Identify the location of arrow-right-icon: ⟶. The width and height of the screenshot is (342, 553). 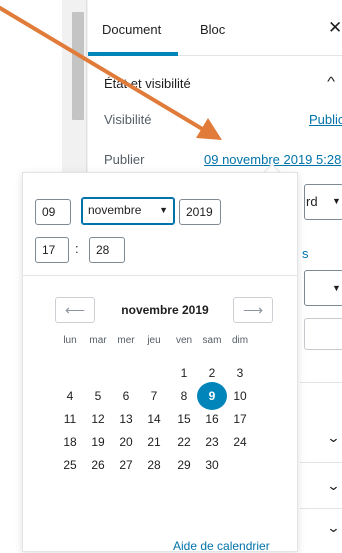
(253, 310).